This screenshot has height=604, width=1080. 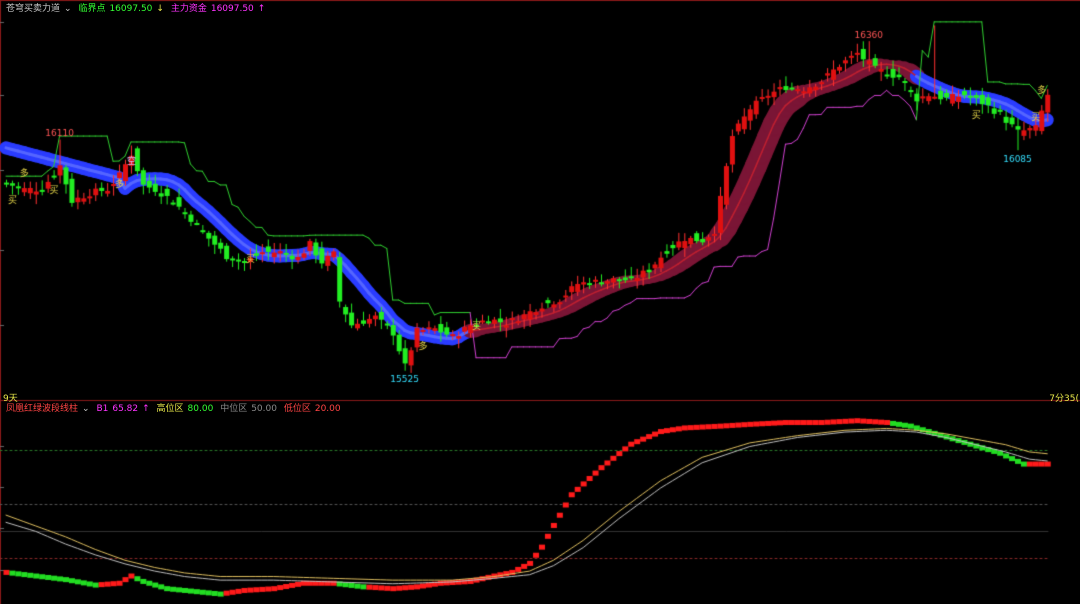 What do you see at coordinates (232, 9) in the screenshot?
I see `capital-value: 16097.50` at bounding box center [232, 9].